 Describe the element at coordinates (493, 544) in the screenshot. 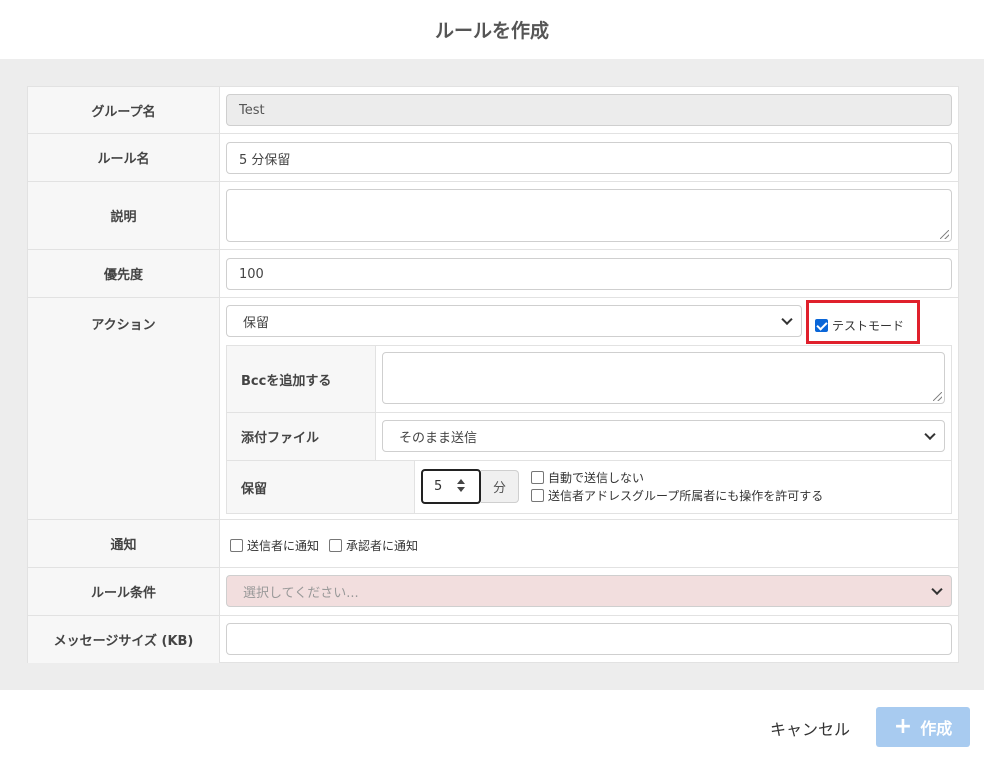

I see `row-notify: 通知 送信者に通知 承認者に通知` at that location.